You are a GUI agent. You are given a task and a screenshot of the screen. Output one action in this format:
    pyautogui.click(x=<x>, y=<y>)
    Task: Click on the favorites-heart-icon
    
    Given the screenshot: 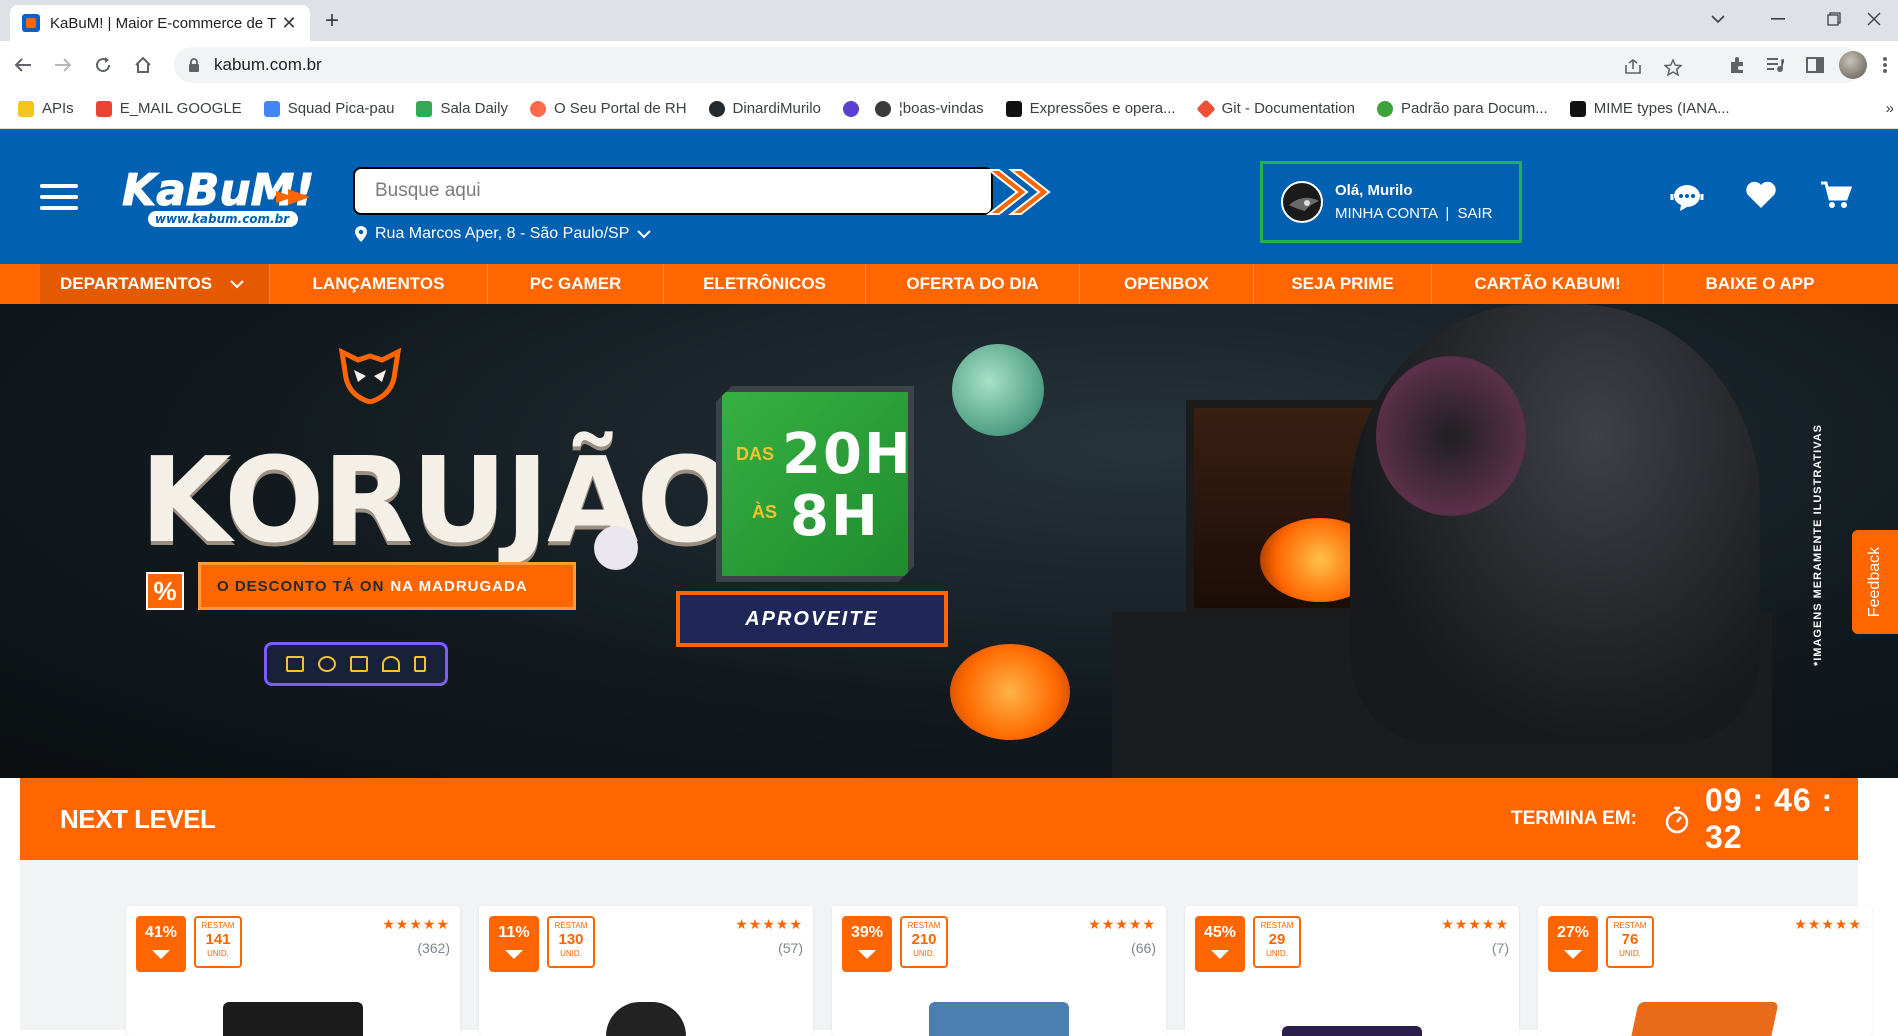 What is the action you would take?
    pyautogui.click(x=1762, y=197)
    